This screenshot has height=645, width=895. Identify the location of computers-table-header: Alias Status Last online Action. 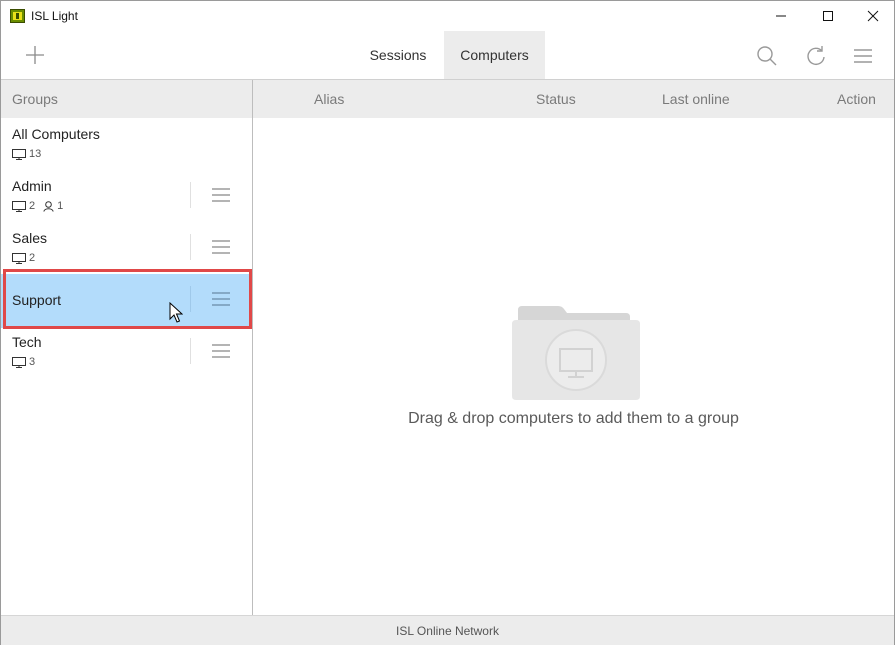
(573, 99).